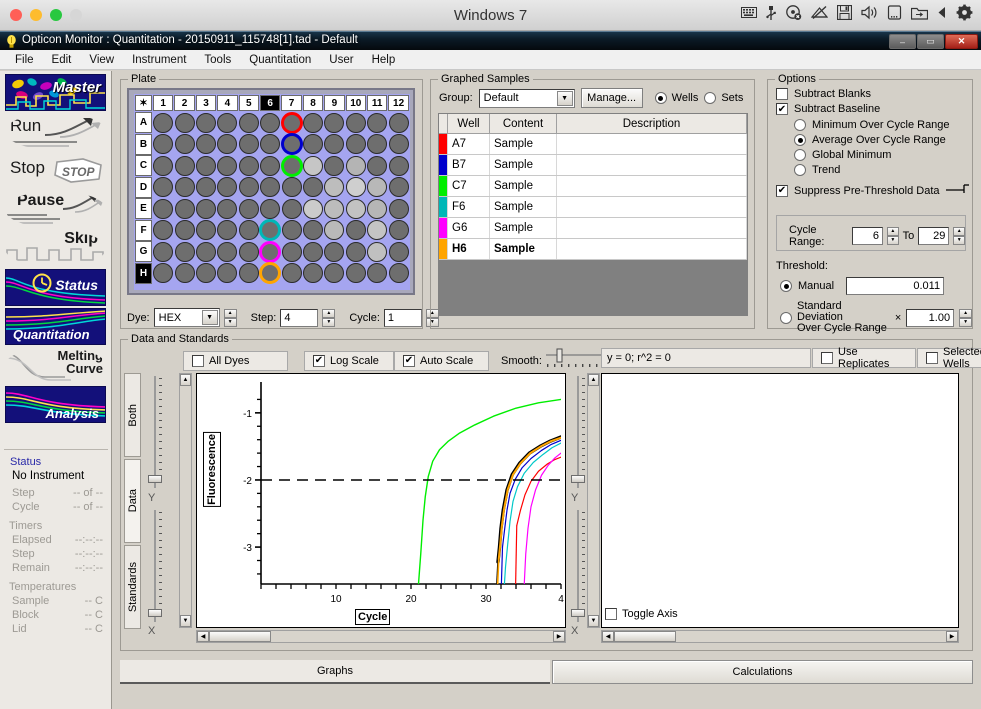 This screenshot has height=709, width=981. What do you see at coordinates (398, 103) in the screenshot?
I see `plate-col-header-12: 12` at bounding box center [398, 103].